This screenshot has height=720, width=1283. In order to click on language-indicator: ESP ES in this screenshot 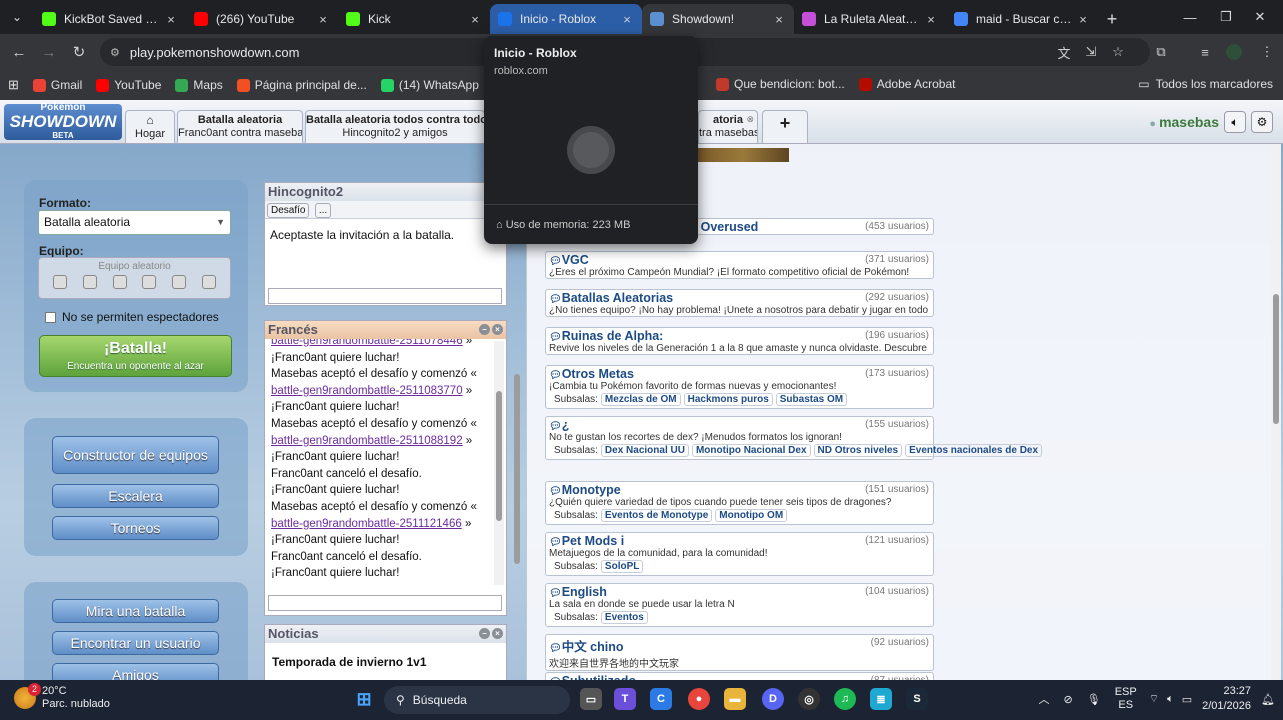, I will do `click(1126, 699)`.